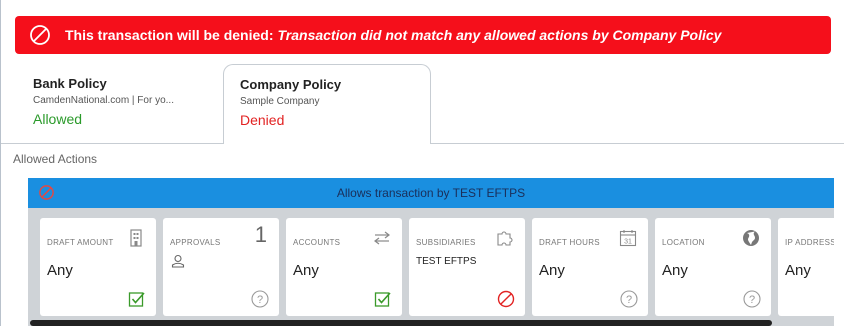  Describe the element at coordinates (169, 35) in the screenshot. I see `banner-prefix: This transaction will be denied:` at that location.